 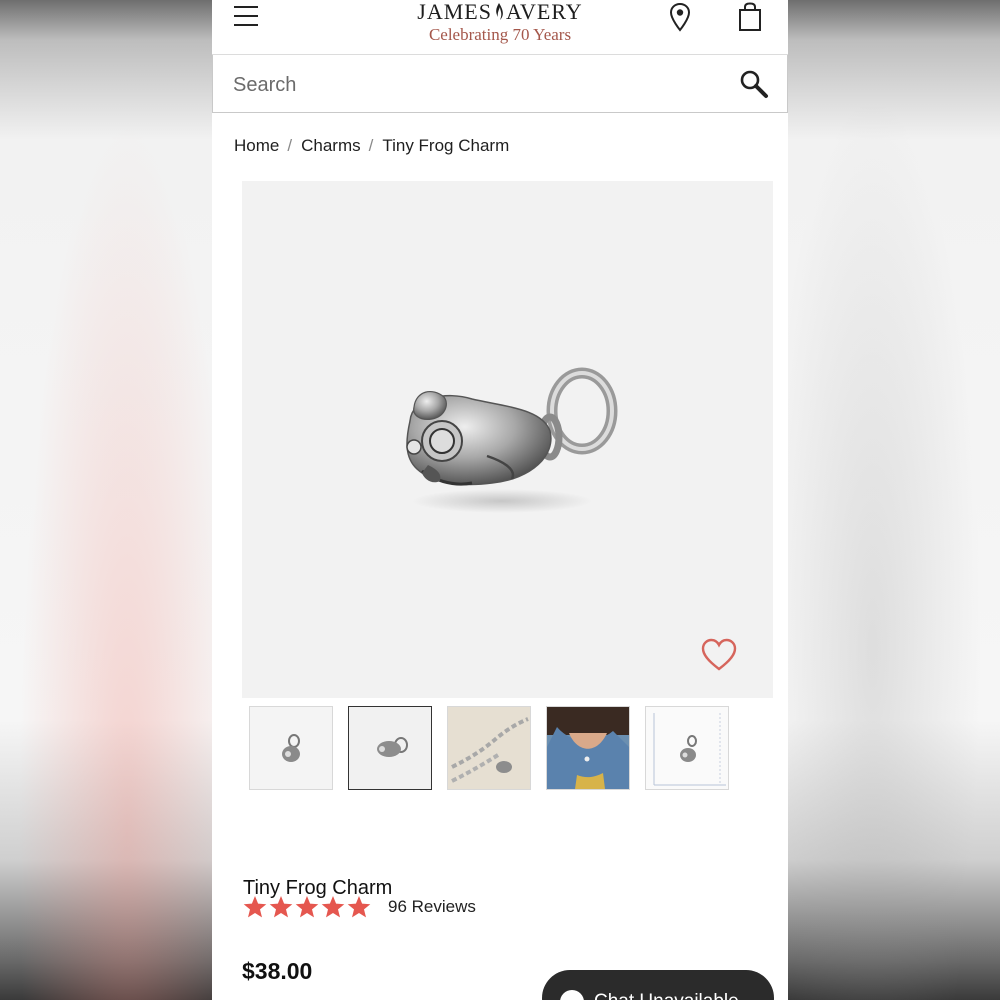 I want to click on brand-tagline: Celebrating 70 Years, so click(x=500, y=34).